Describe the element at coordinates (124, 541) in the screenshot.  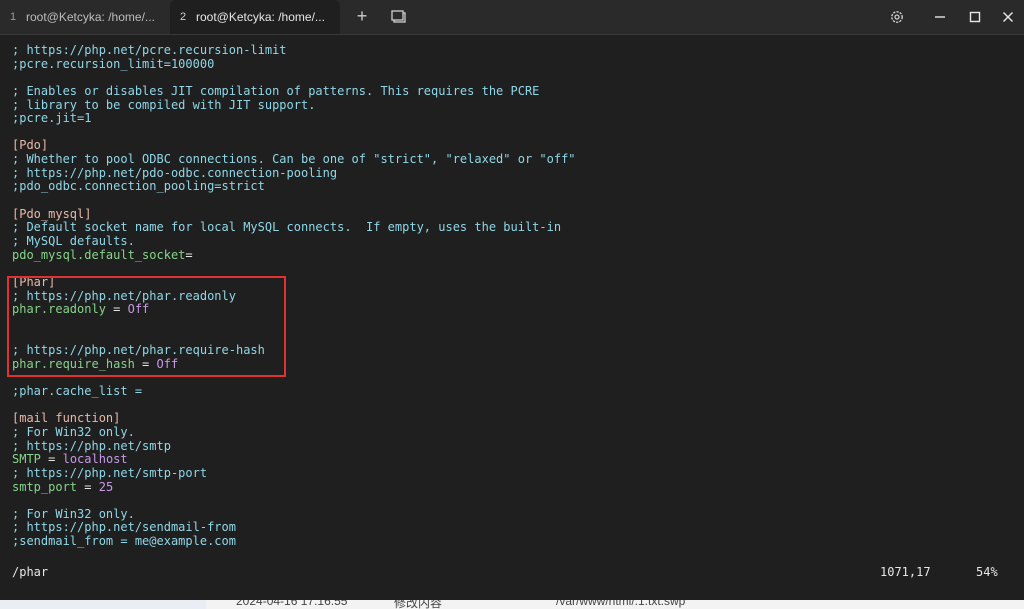
I see `comment-line: ;sendmail_from = me@example.com` at that location.